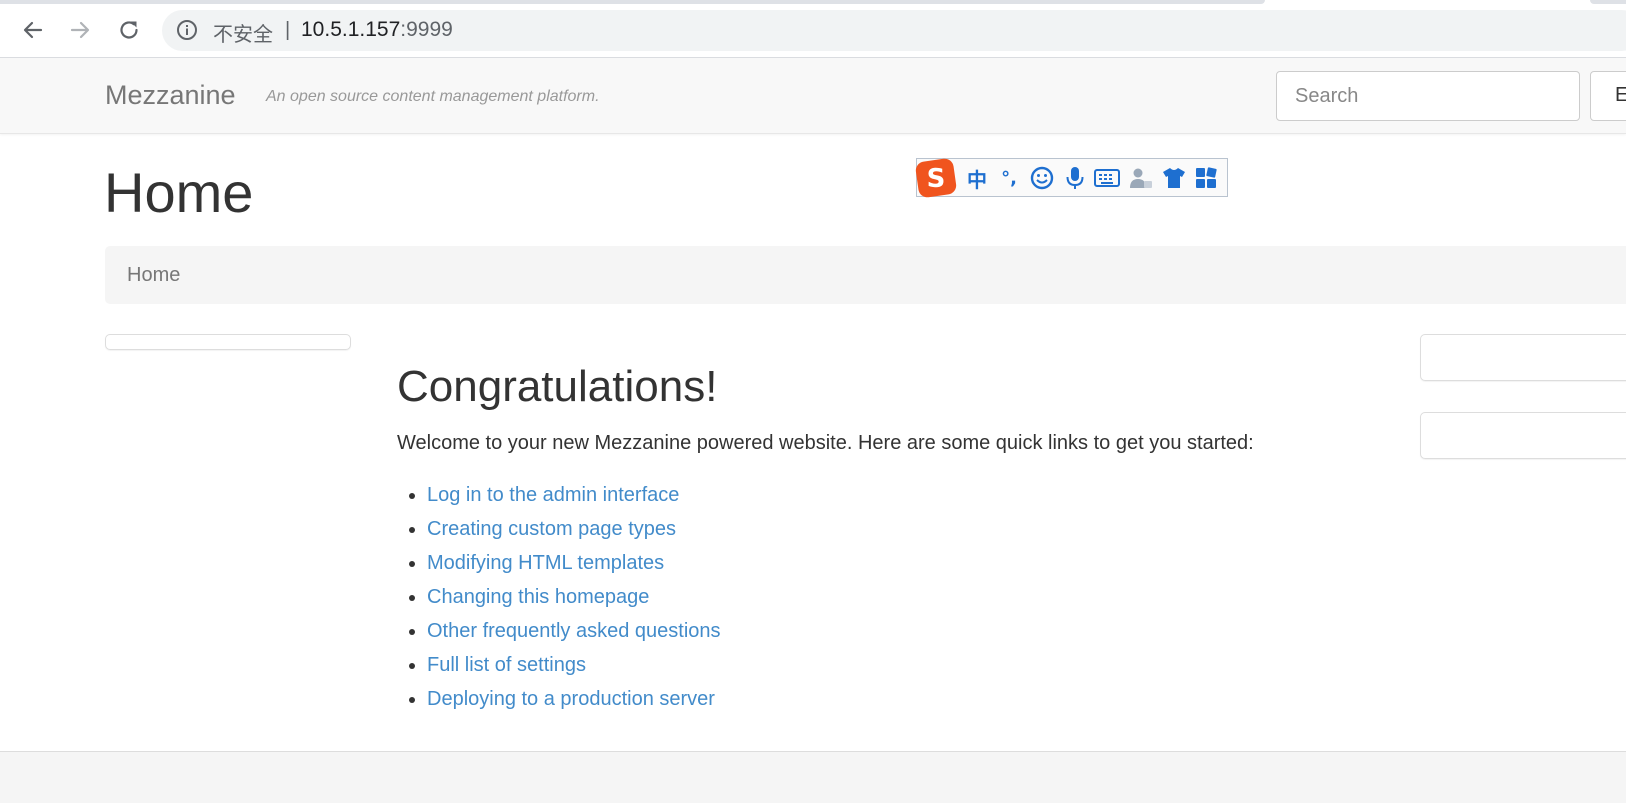 This screenshot has width=1626, height=803. I want to click on custom-page-types-link: Creating custom page types, so click(551, 529).